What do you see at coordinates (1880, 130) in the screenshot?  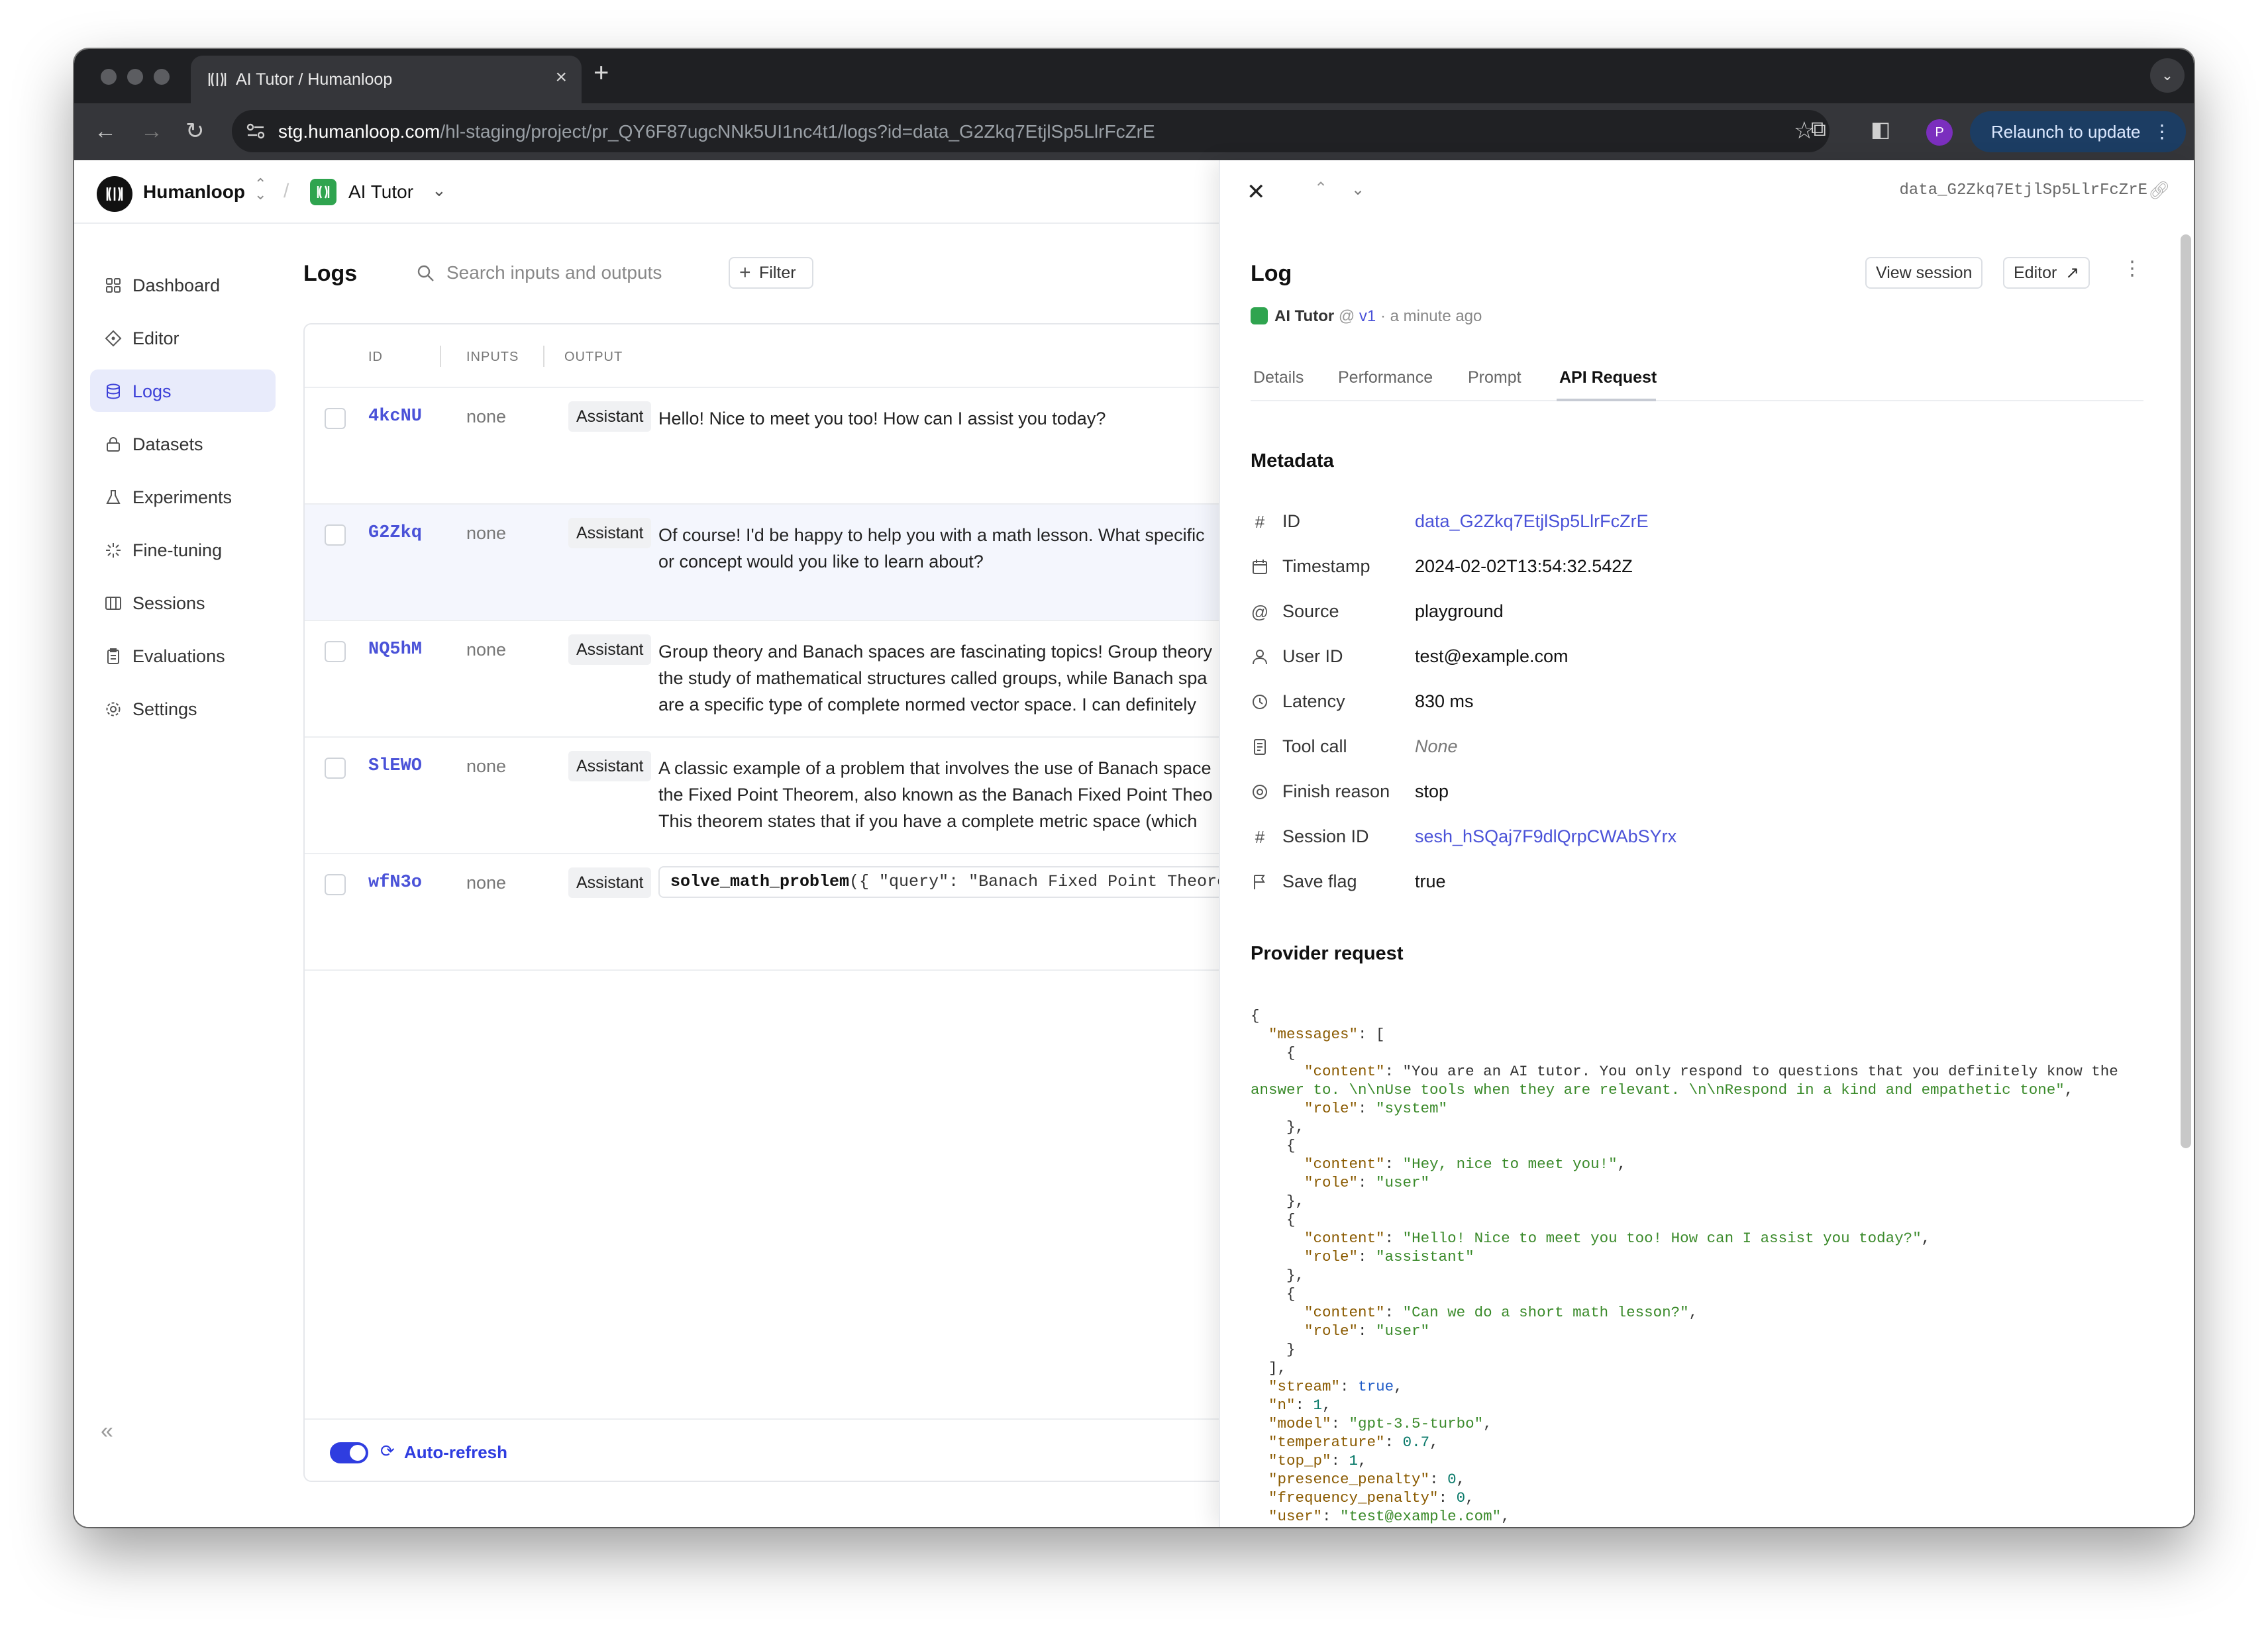 I see `side-panel-icon: ◧` at bounding box center [1880, 130].